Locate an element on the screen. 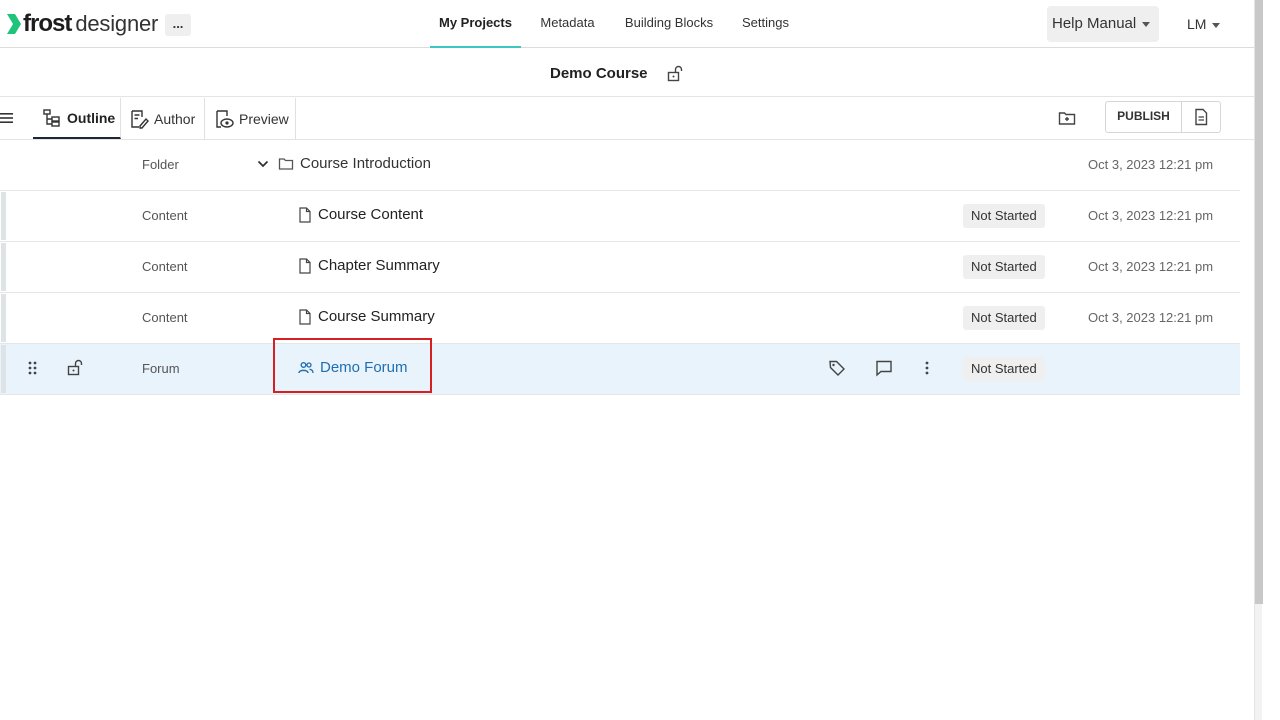 The image size is (1280, 720). tab-author-label: Author is located at coordinates (175, 118).